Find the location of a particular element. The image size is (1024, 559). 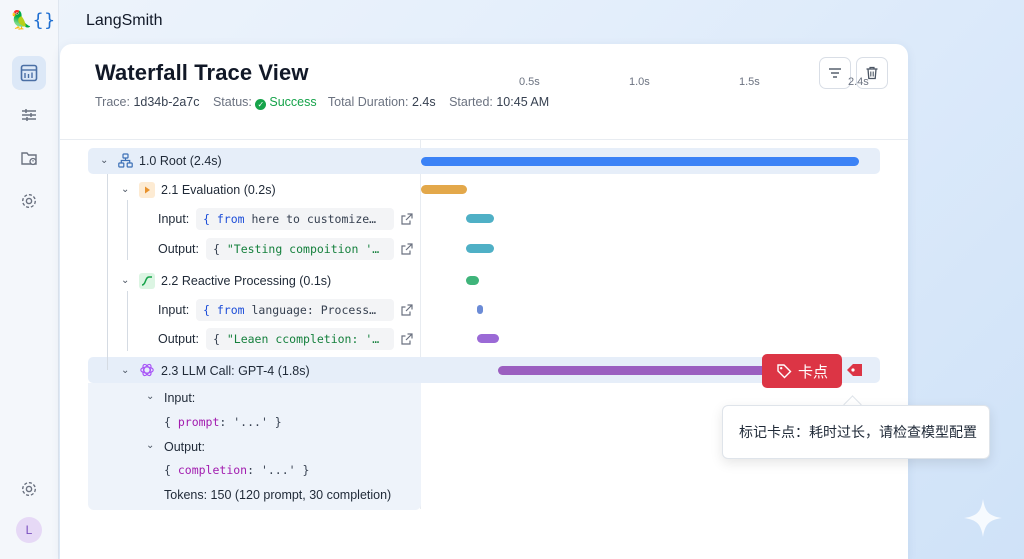

check-circle-icon: ✓ is located at coordinates (261, 104).